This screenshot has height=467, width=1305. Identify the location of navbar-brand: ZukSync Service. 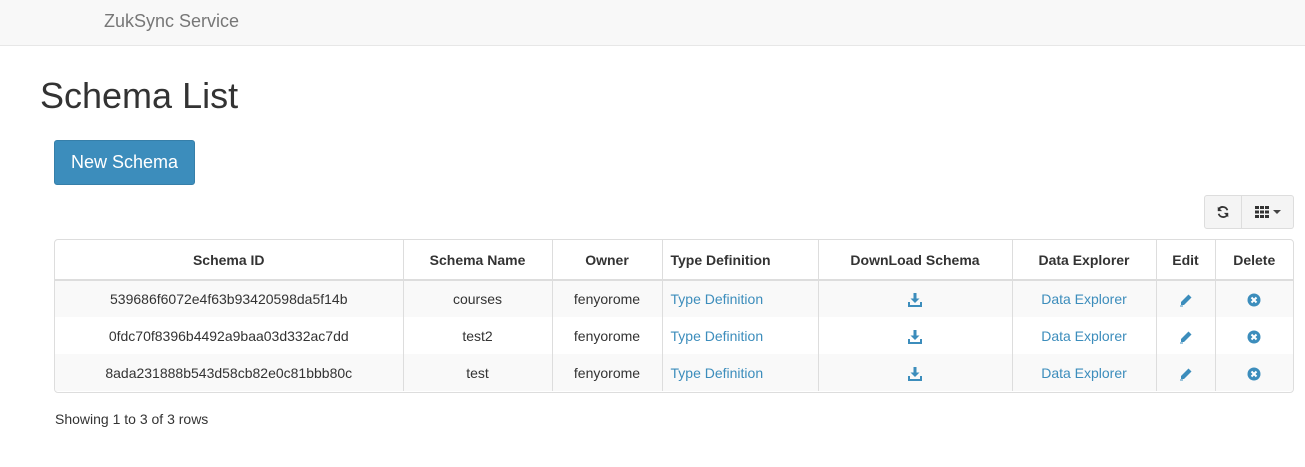
(171, 21).